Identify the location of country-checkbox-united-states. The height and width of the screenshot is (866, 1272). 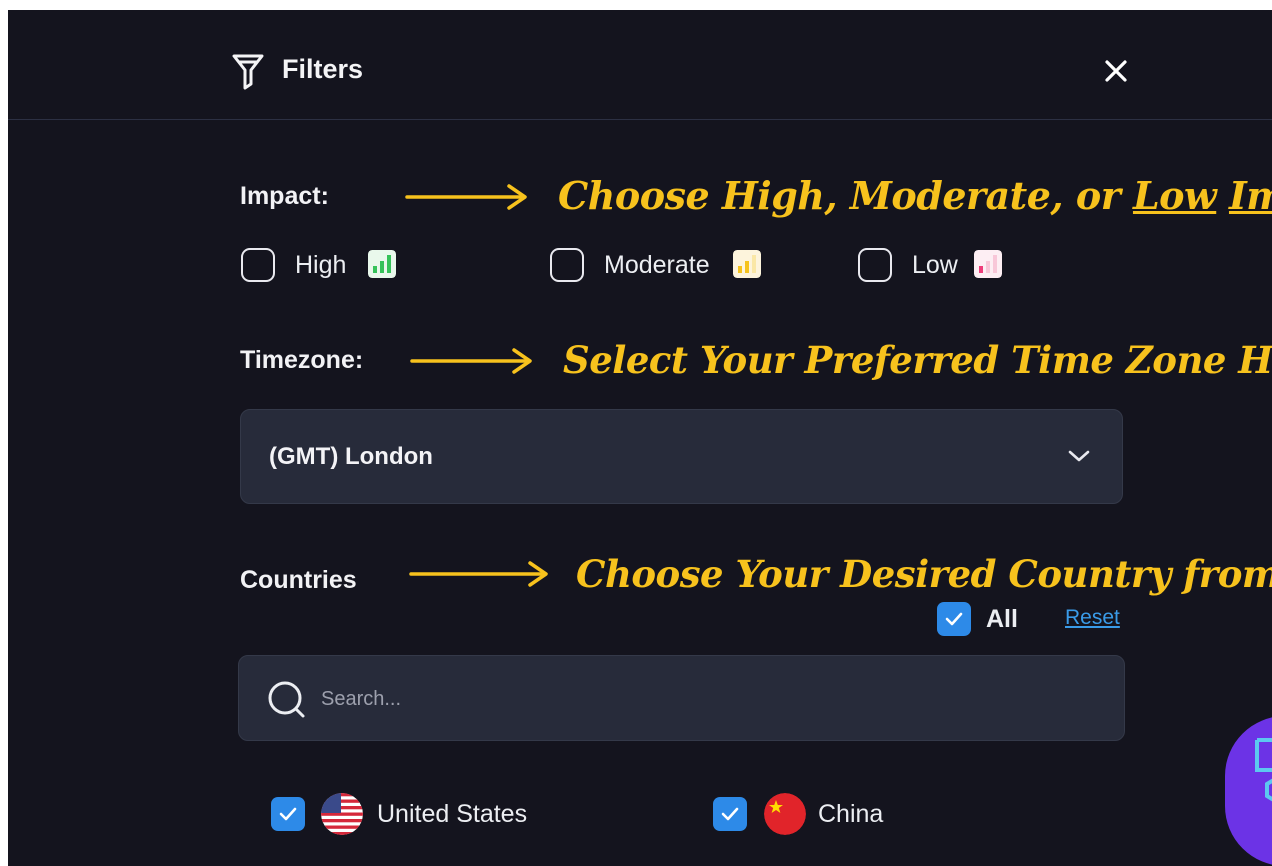
(288, 814).